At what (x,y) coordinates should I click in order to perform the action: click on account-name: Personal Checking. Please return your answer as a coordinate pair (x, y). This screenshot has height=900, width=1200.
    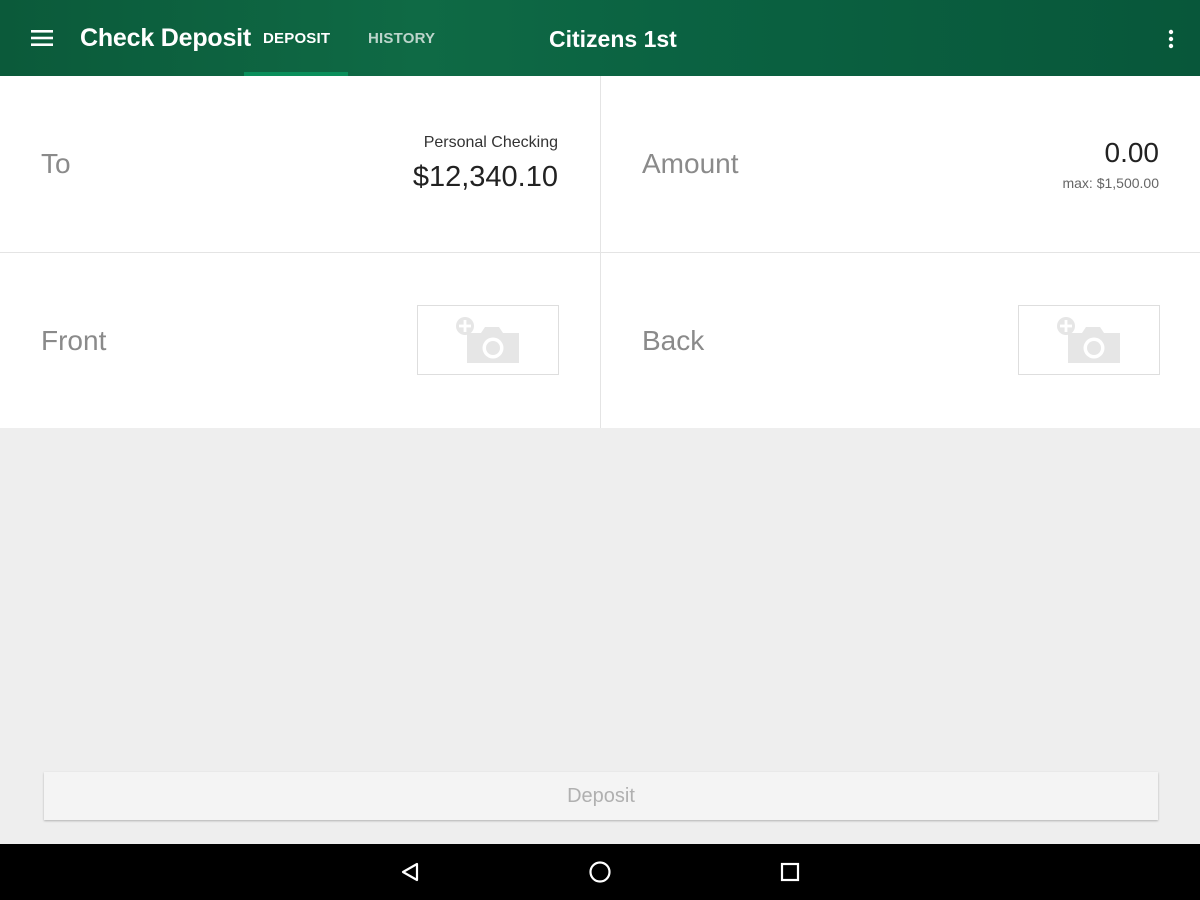
    Looking at the image, I should click on (490, 142).